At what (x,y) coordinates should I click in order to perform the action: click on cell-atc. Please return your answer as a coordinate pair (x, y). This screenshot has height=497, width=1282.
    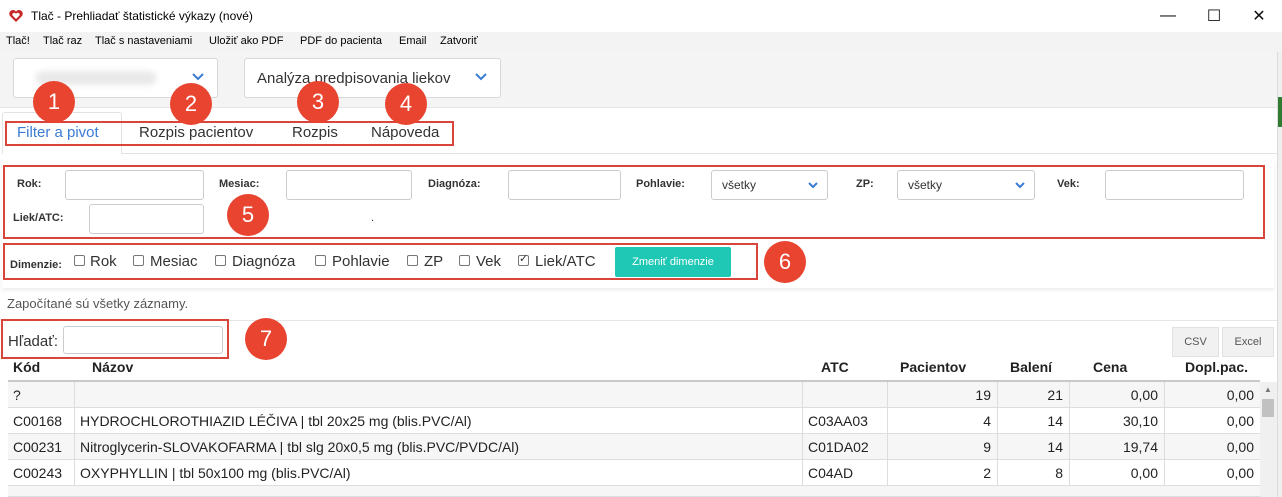
    Looking at the image, I should click on (844, 395).